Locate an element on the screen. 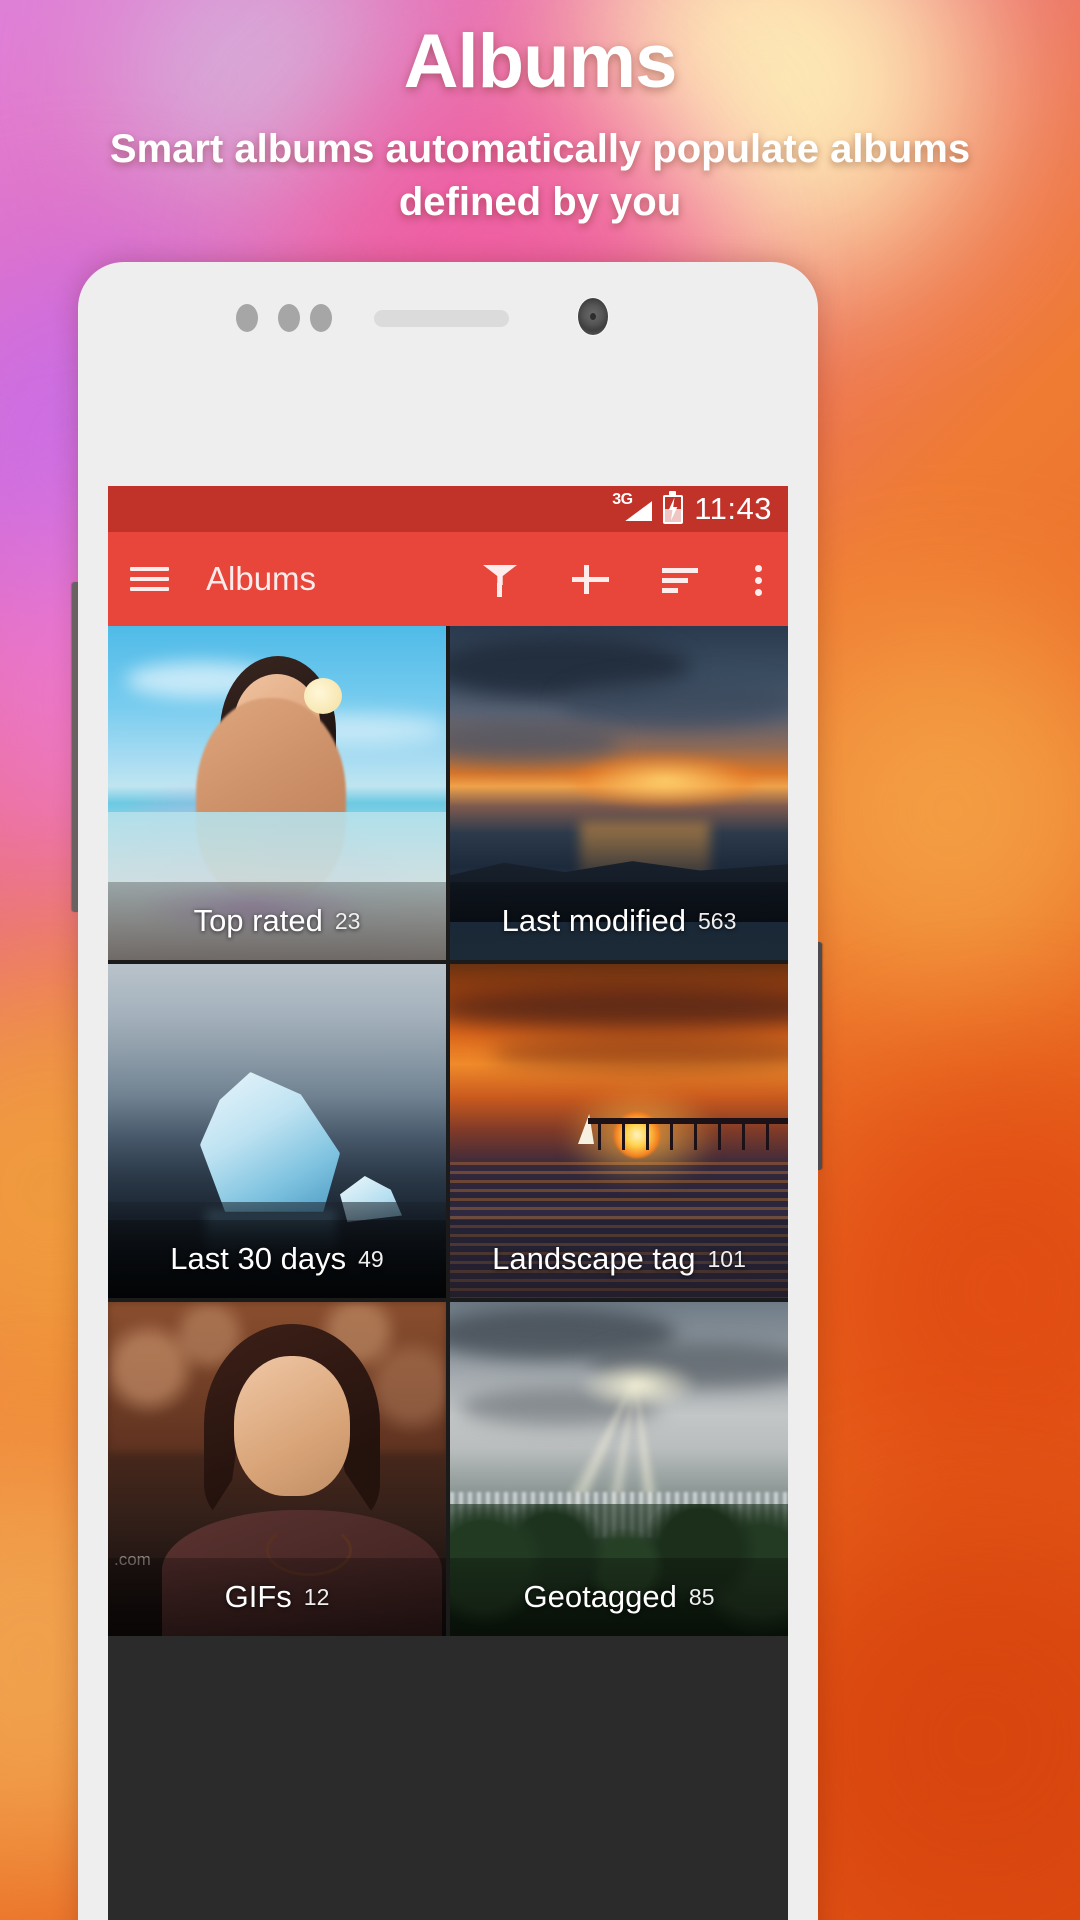 The width and height of the screenshot is (1080, 1920). app-bar-title: Albums is located at coordinates (261, 578).